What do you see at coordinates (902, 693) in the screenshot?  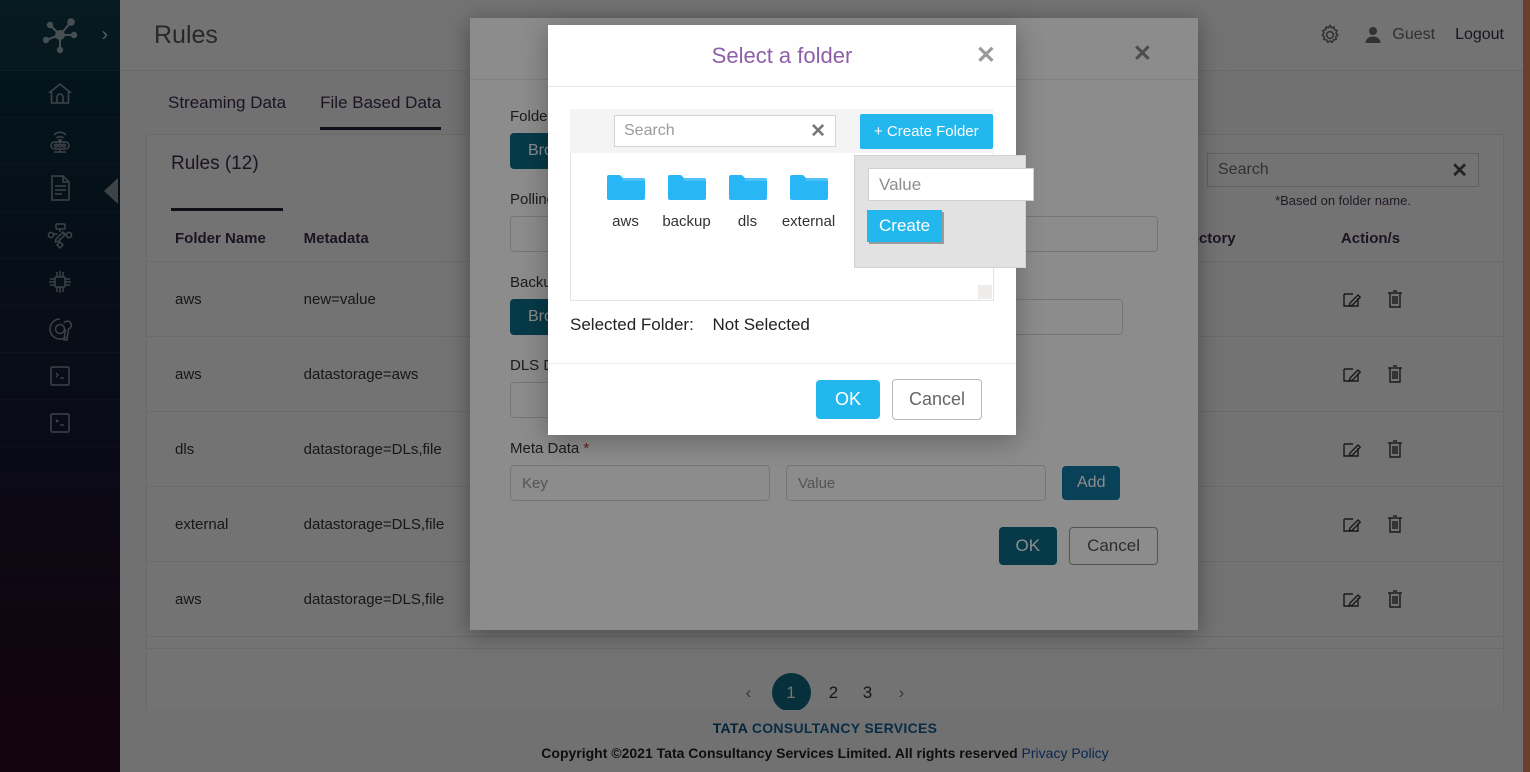 I see `pagination-next: ›` at bounding box center [902, 693].